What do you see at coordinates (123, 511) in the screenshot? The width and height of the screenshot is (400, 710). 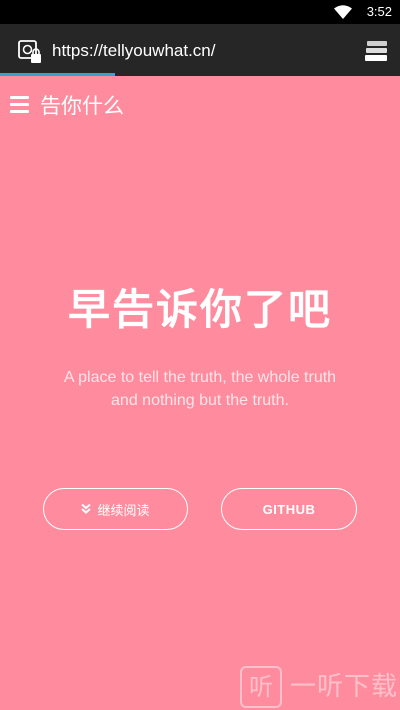 I see `read-more-label: 继续阅读` at bounding box center [123, 511].